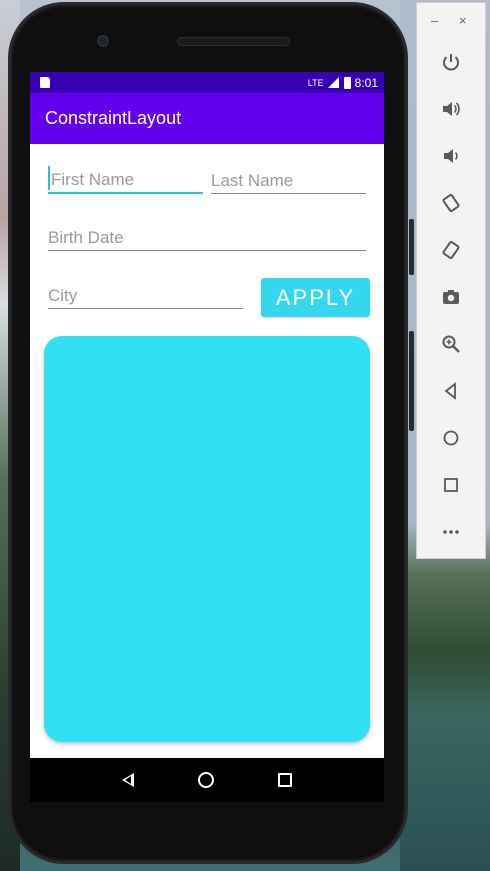  What do you see at coordinates (63, 295) in the screenshot?
I see `city-hint: City` at bounding box center [63, 295].